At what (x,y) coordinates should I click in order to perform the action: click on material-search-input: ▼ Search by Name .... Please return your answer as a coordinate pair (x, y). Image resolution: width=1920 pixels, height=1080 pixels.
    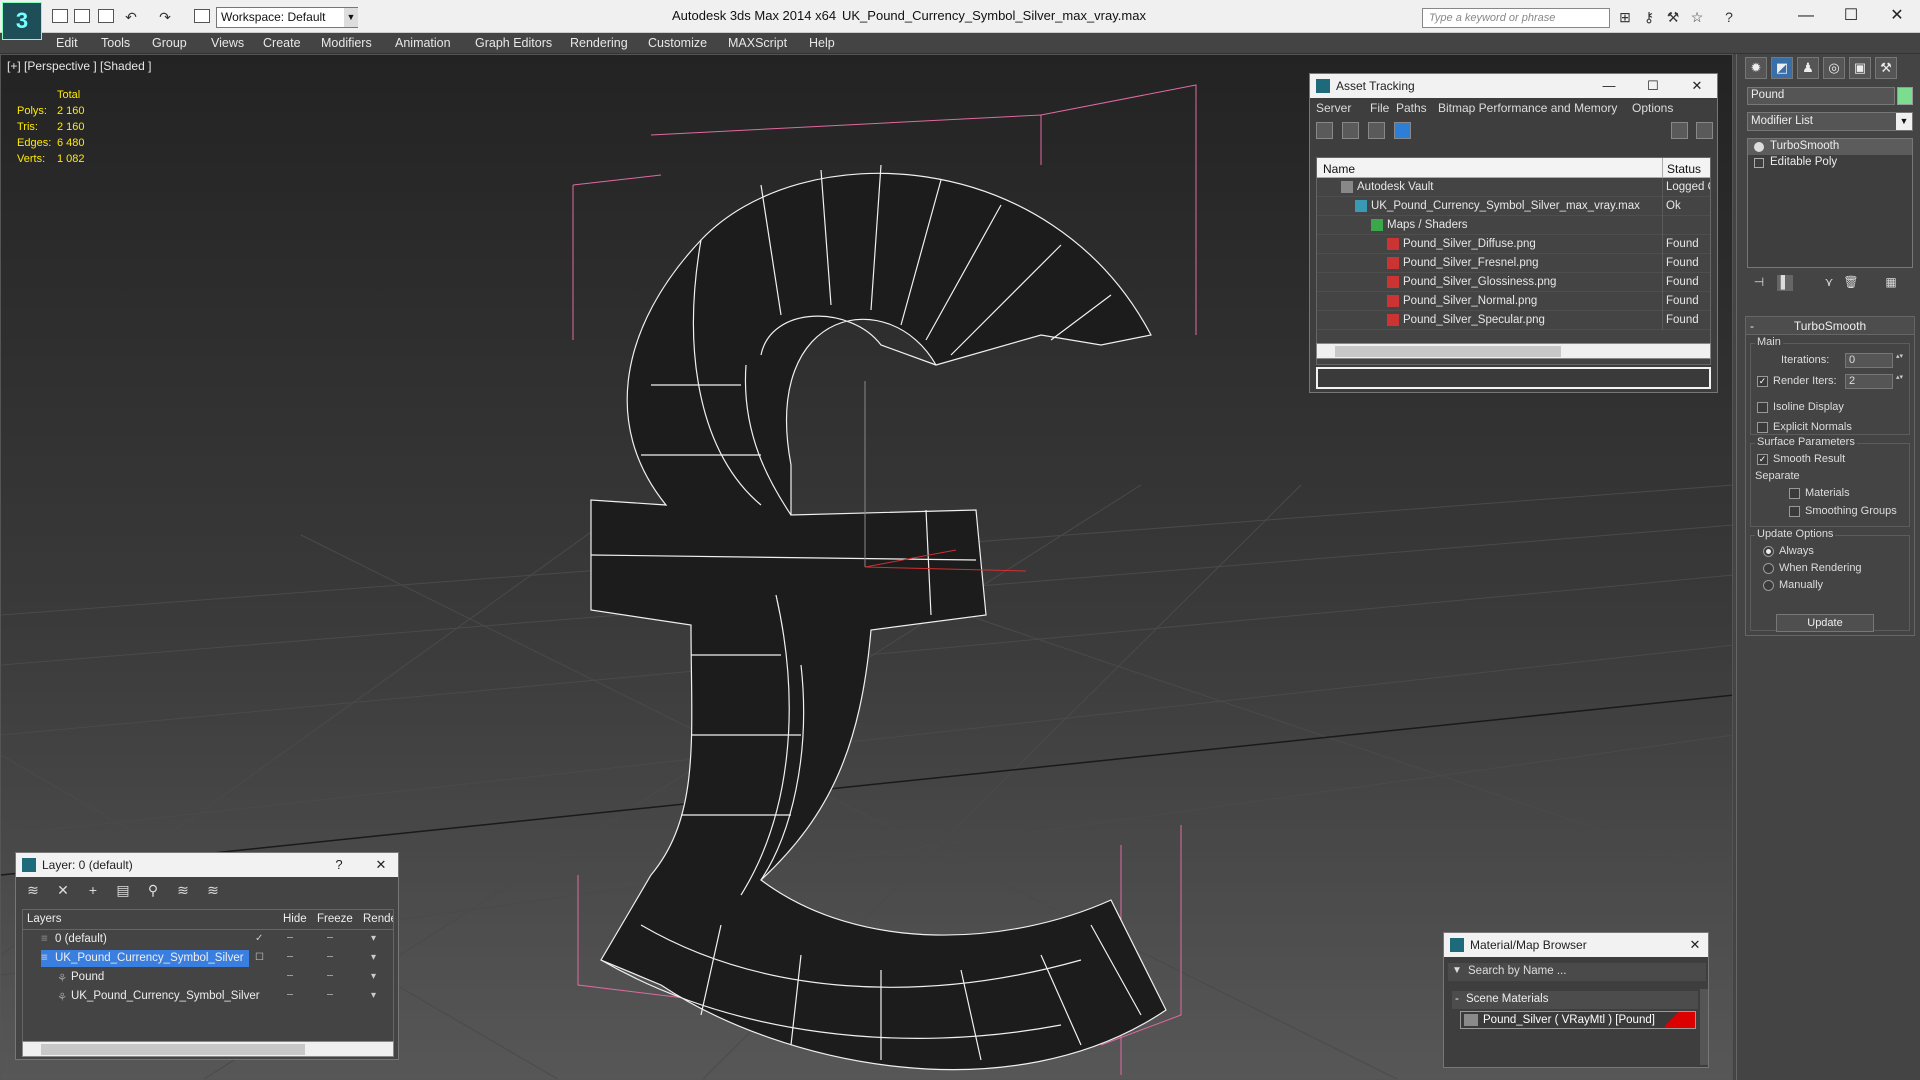
    Looking at the image, I should click on (1577, 972).